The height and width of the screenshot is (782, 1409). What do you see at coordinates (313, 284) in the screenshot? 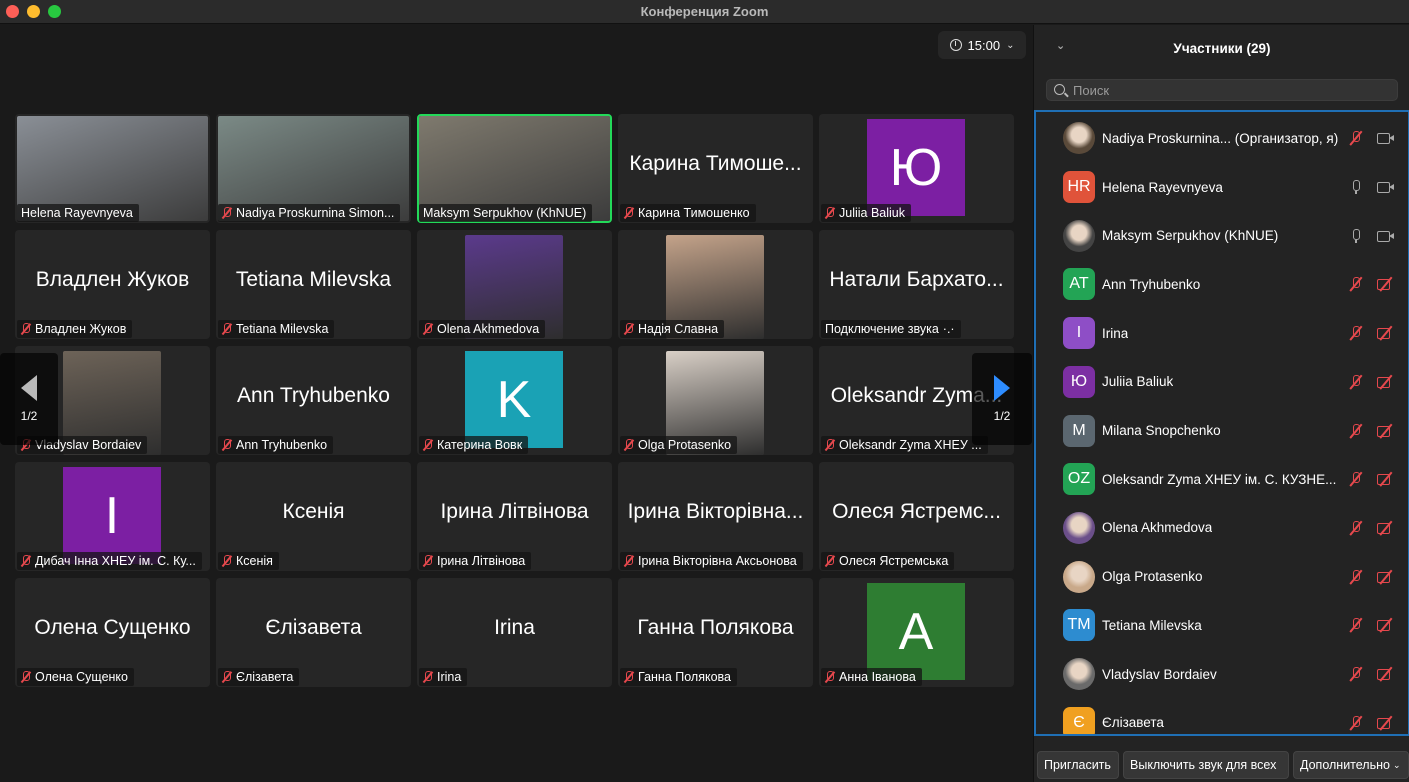
I see `video-tile: Tetiana Milevska Tetiana Milevska` at bounding box center [313, 284].